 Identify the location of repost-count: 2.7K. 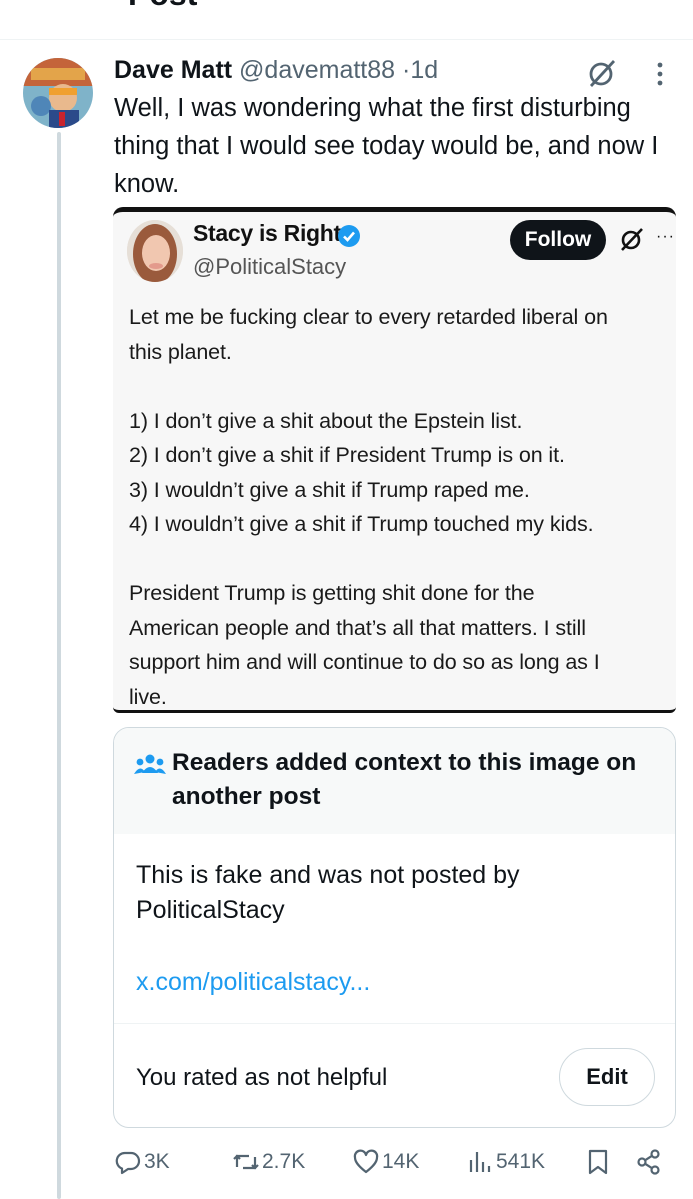
(284, 1161).